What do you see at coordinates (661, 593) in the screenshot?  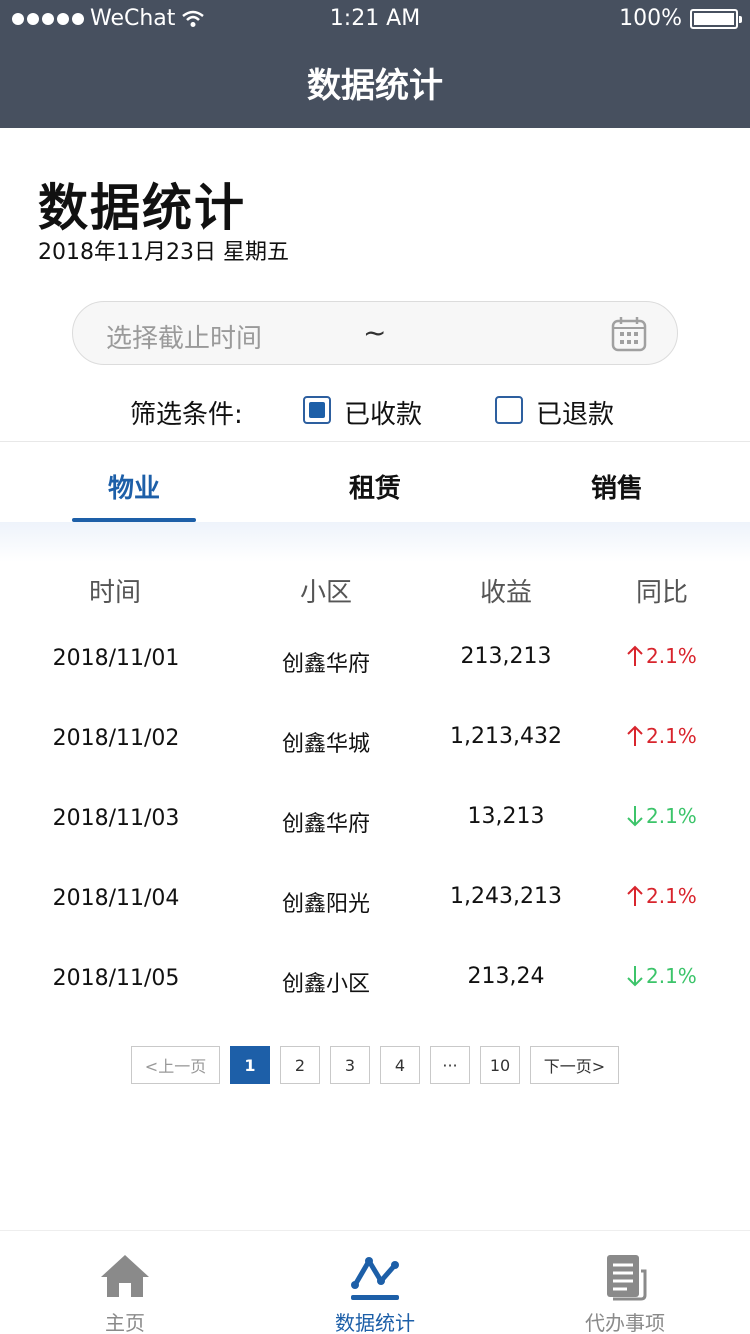 I see `column-header-yoy: 同比` at bounding box center [661, 593].